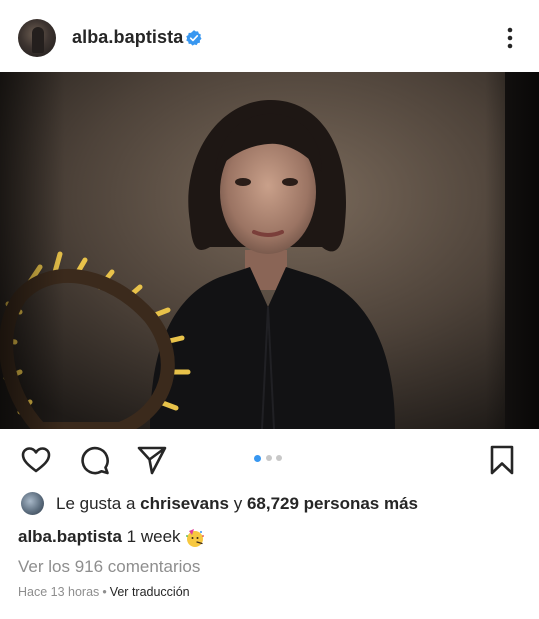 The image size is (539, 619). Describe the element at coordinates (59, 592) in the screenshot. I see `timestamp: Hace 13 horas` at that location.